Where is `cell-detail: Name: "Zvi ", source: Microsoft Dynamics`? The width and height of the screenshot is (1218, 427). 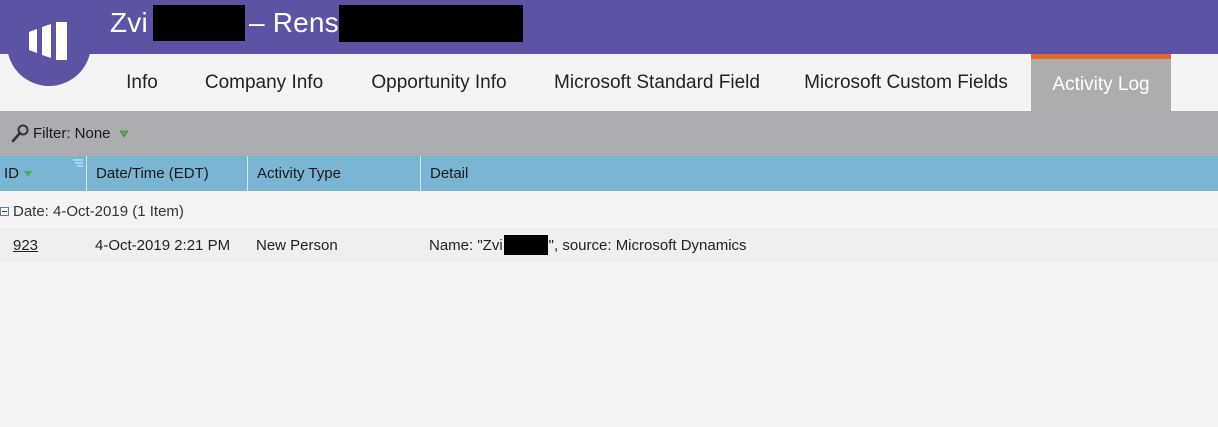
cell-detail: Name: "Zvi ", source: Microsoft Dynamics is located at coordinates (588, 245).